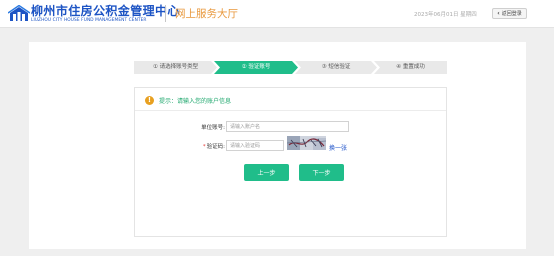 The height and width of the screenshot is (256, 554). Describe the element at coordinates (19, 13) in the screenshot. I see `house-logo-icon` at that location.